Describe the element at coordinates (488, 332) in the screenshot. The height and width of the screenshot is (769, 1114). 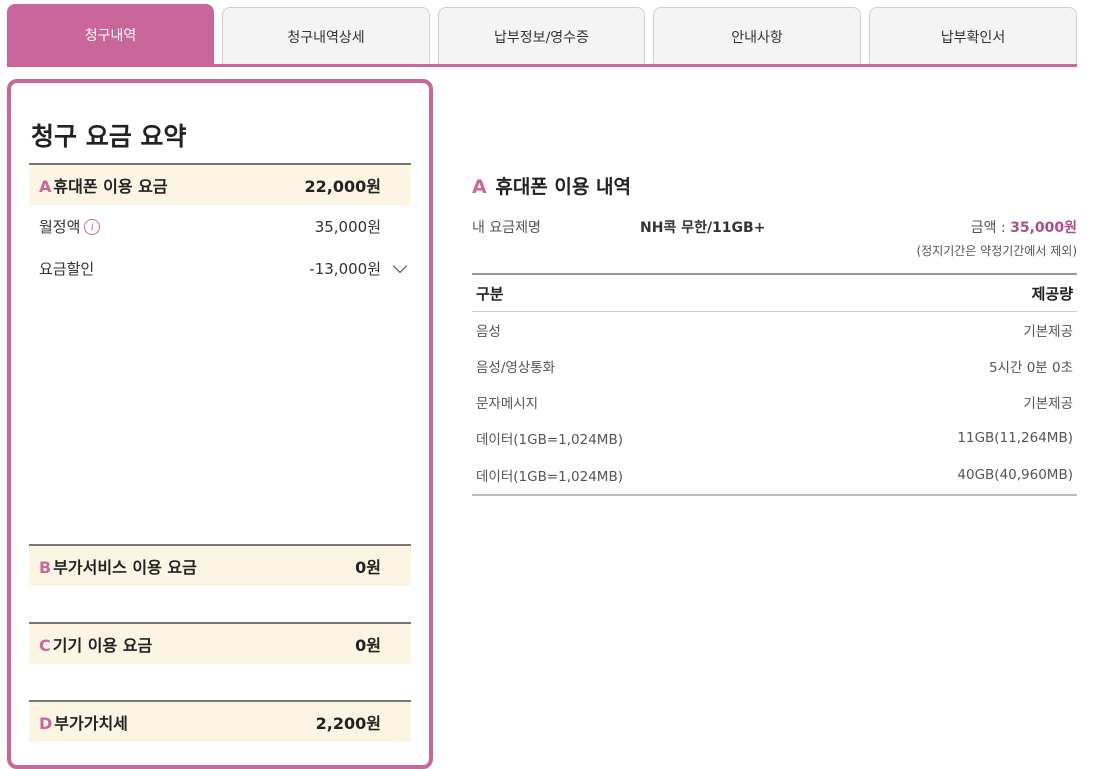
I see `row-category: 음성` at that location.